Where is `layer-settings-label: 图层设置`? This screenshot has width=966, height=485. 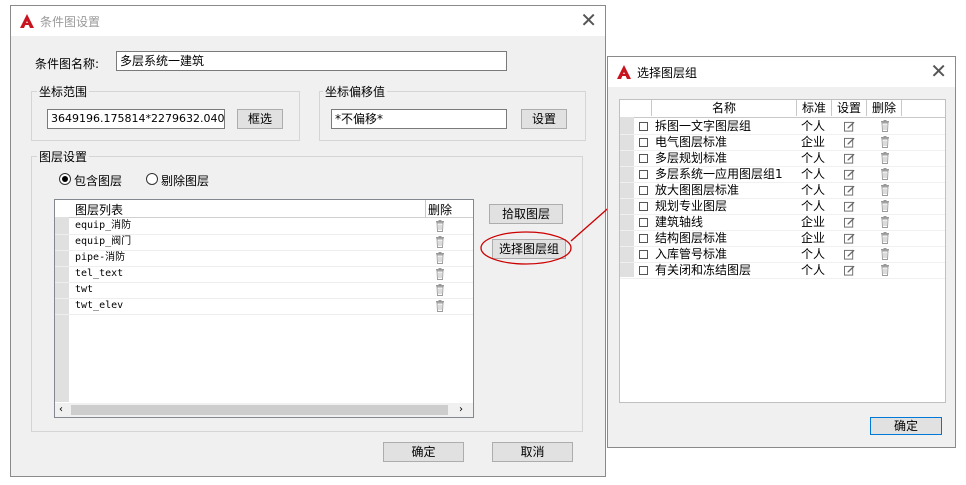
layer-settings-label: 图层设置 is located at coordinates (63, 156).